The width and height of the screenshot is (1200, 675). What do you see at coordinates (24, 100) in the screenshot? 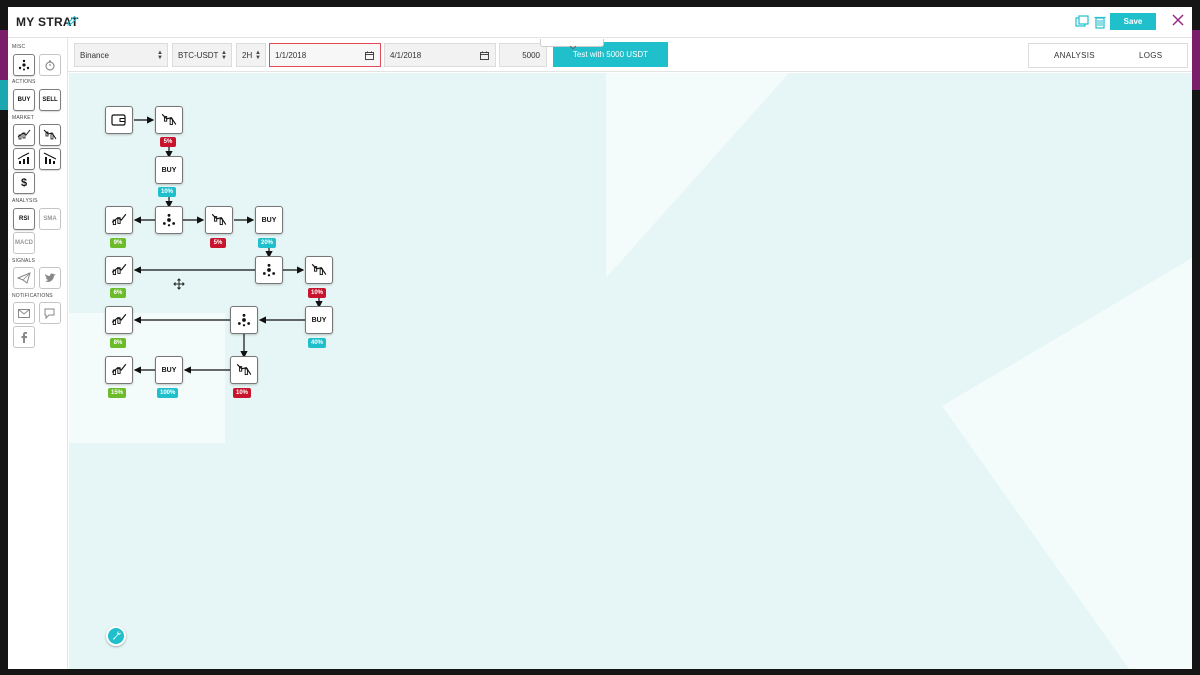
I see `palette-buy-block: BUY` at bounding box center [24, 100].